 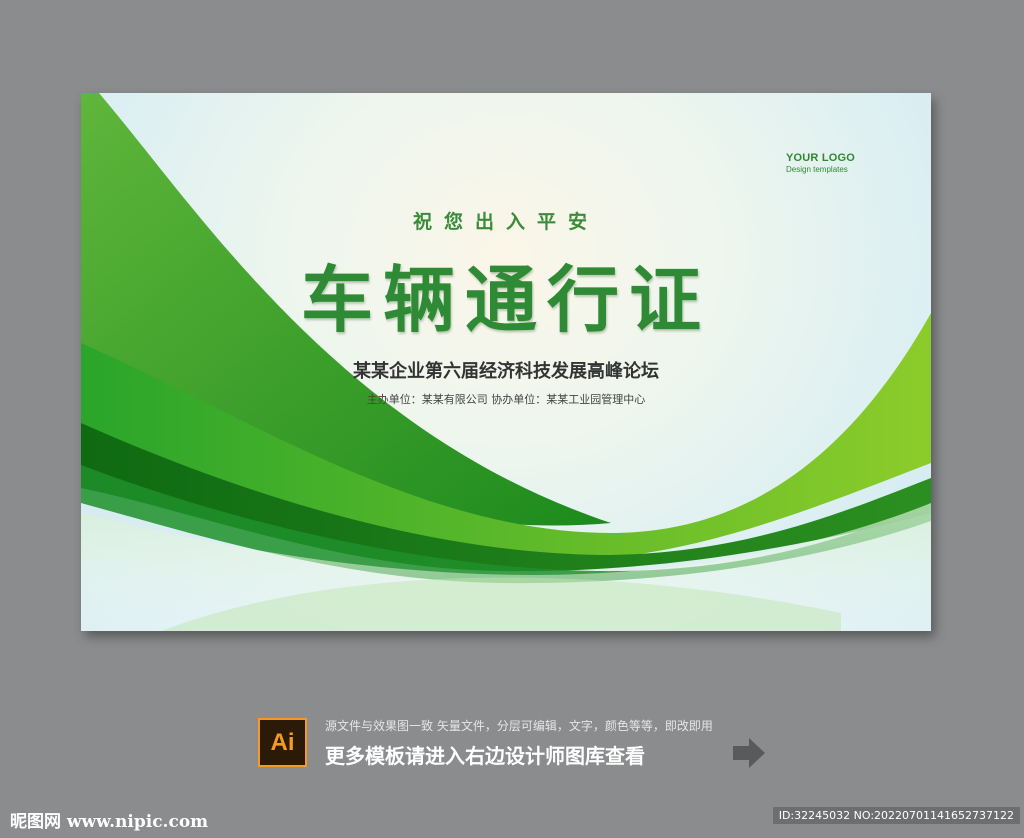 What do you see at coordinates (485, 754) in the screenshot?
I see `promo-link-text: 更多模板请进入右边设计师图库查看` at bounding box center [485, 754].